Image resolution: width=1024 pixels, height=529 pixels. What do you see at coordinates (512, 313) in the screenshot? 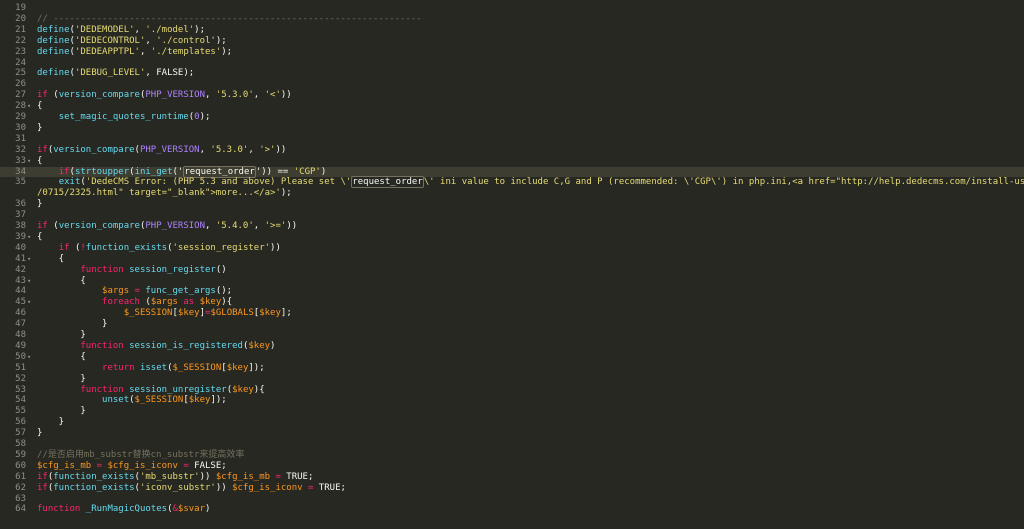
I see `code-line: 46 $_SESSION[$key]=$GLOBALS[$key];` at bounding box center [512, 313].